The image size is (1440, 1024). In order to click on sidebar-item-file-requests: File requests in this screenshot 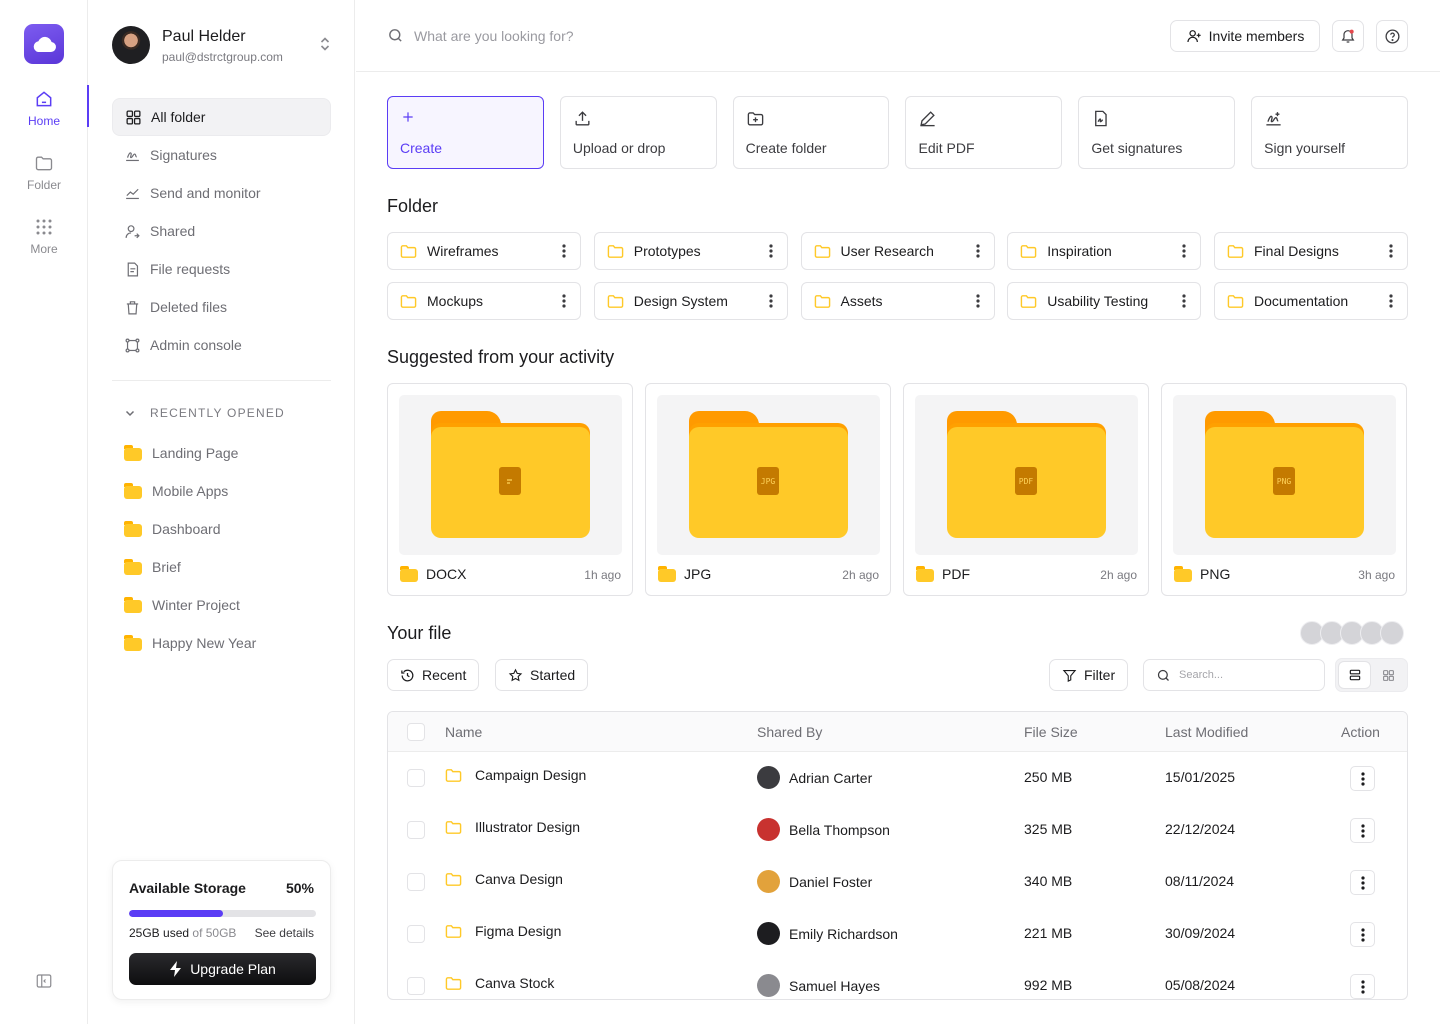, I will do `click(221, 269)`.